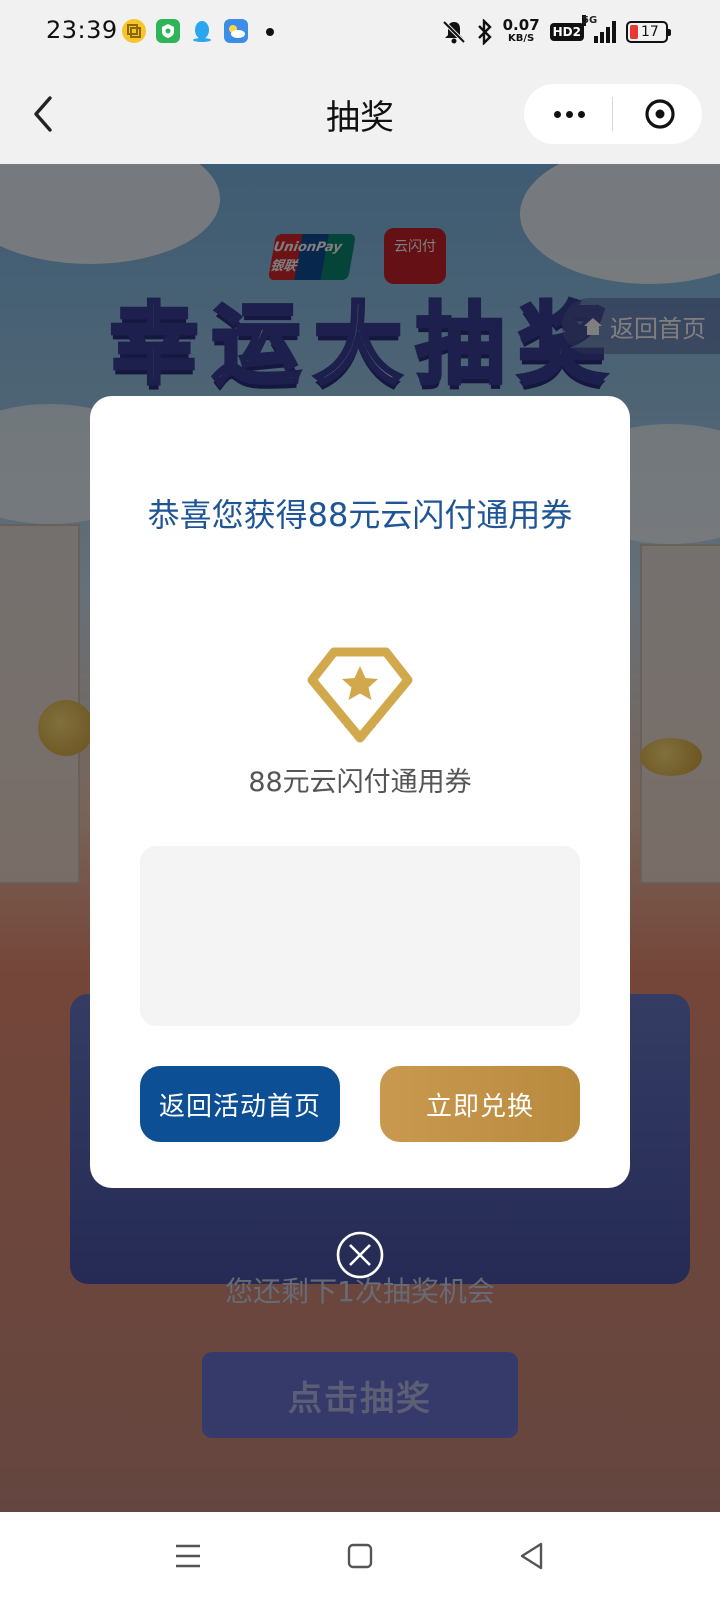  Describe the element at coordinates (569, 114) in the screenshot. I see `more-options-button` at that location.